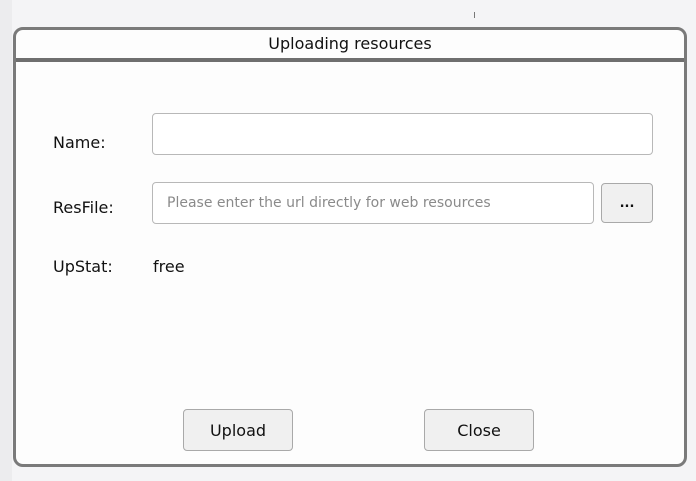 This screenshot has height=481, width=696. What do you see at coordinates (474, 15) in the screenshot?
I see `background-tick-mark` at bounding box center [474, 15].